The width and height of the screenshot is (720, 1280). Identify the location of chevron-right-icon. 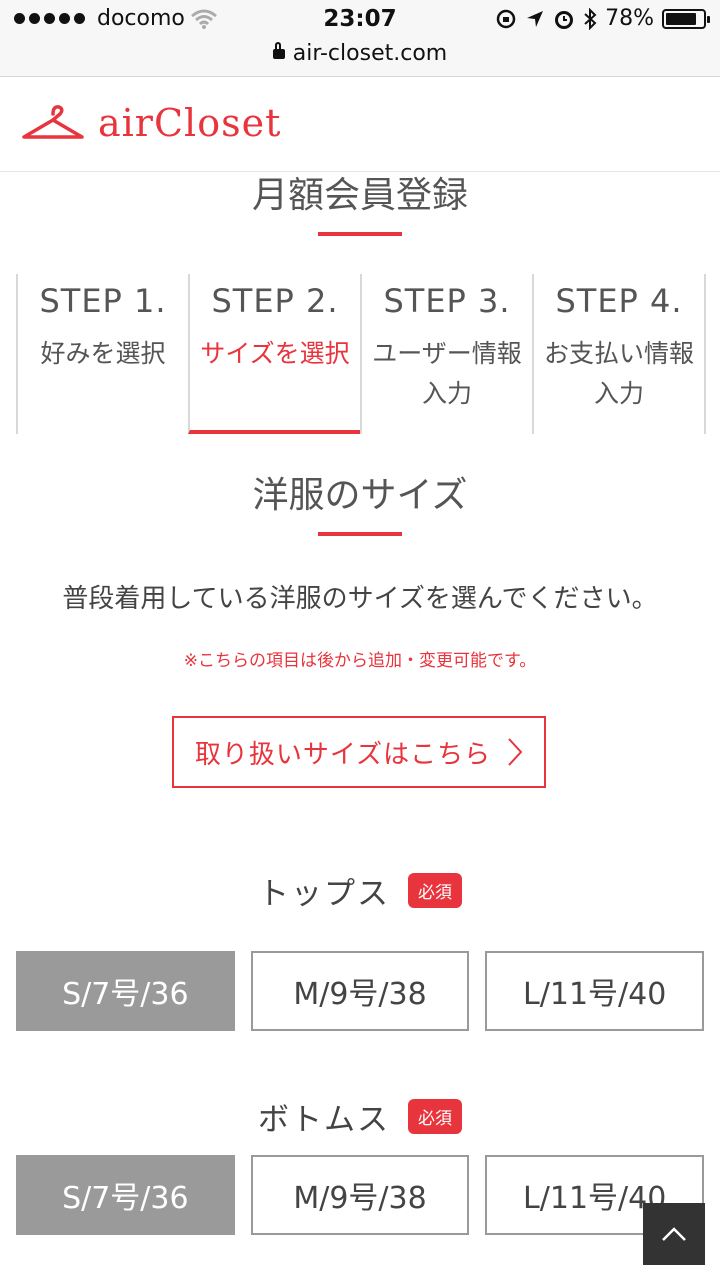
(515, 752).